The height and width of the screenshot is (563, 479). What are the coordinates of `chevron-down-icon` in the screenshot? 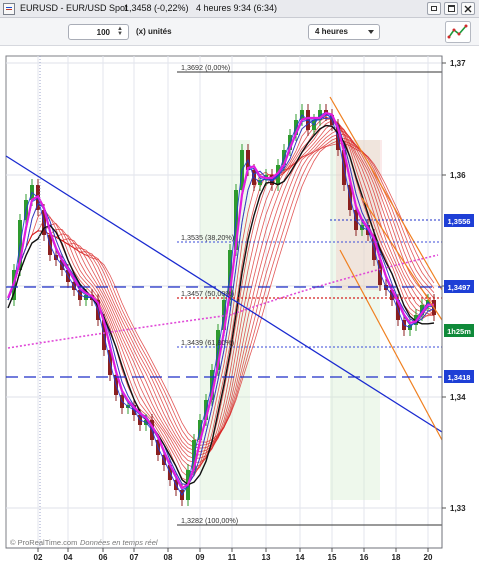 It's located at (371, 32).